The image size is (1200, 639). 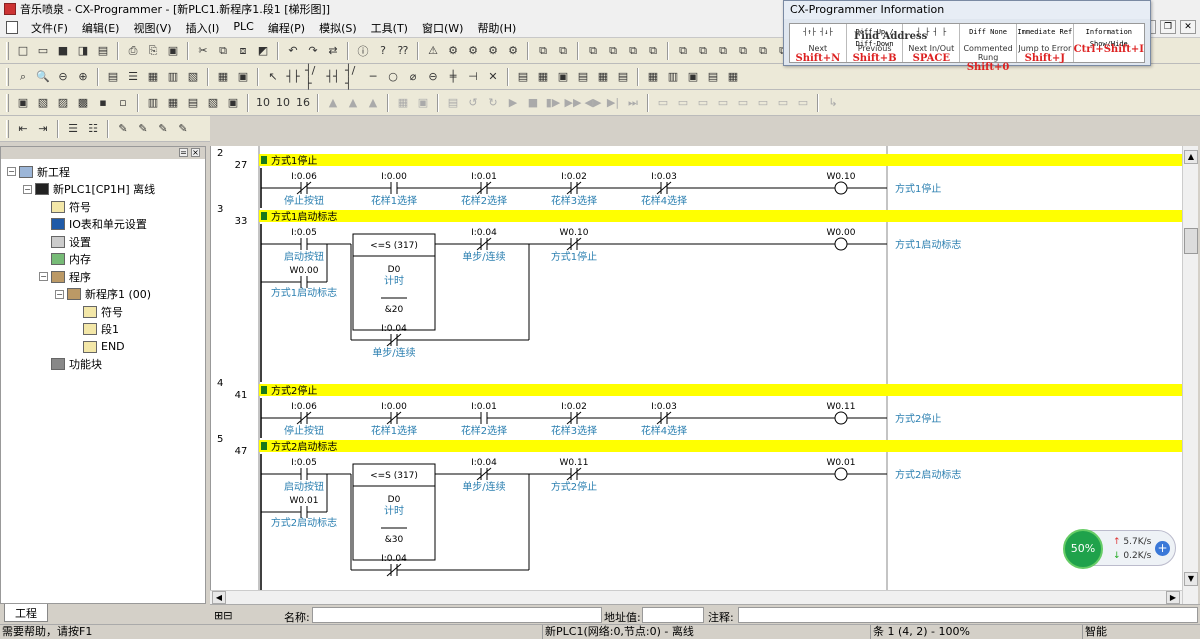 What do you see at coordinates (1119, 549) in the screenshot?
I see `network-speed-widget: 50% ↑ 5.7K/s ↓ 0.2K/s +` at bounding box center [1119, 549].